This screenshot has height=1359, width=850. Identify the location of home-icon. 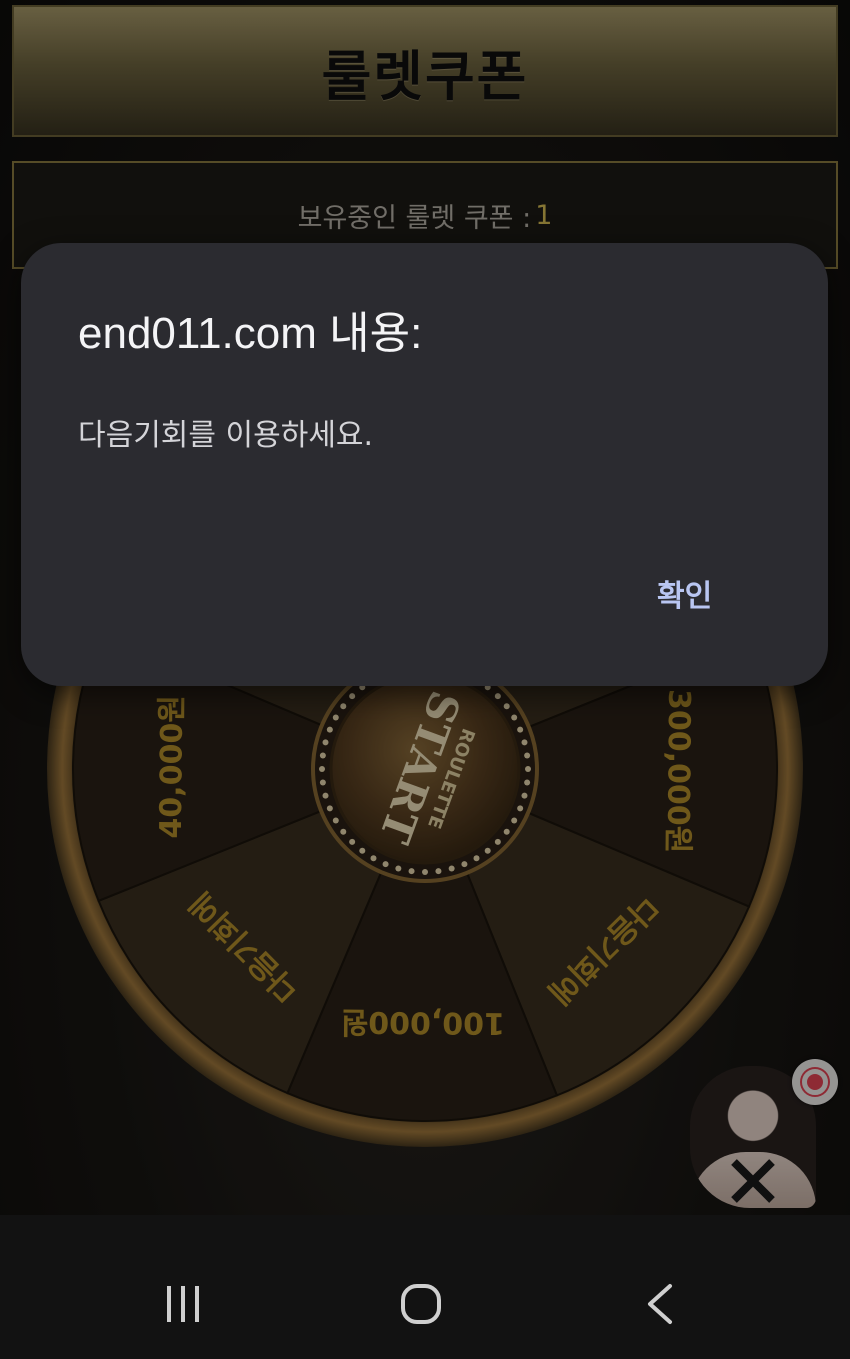
(421, 1304).